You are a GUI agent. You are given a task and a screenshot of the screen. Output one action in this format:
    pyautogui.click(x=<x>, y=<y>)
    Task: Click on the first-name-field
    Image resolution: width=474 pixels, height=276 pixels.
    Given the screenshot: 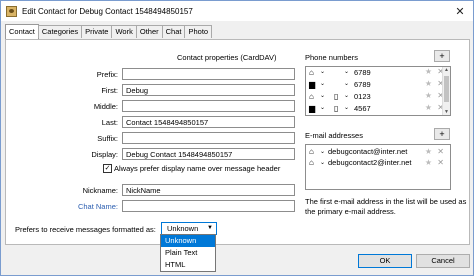 What is the action you would take?
    pyautogui.click(x=208, y=90)
    